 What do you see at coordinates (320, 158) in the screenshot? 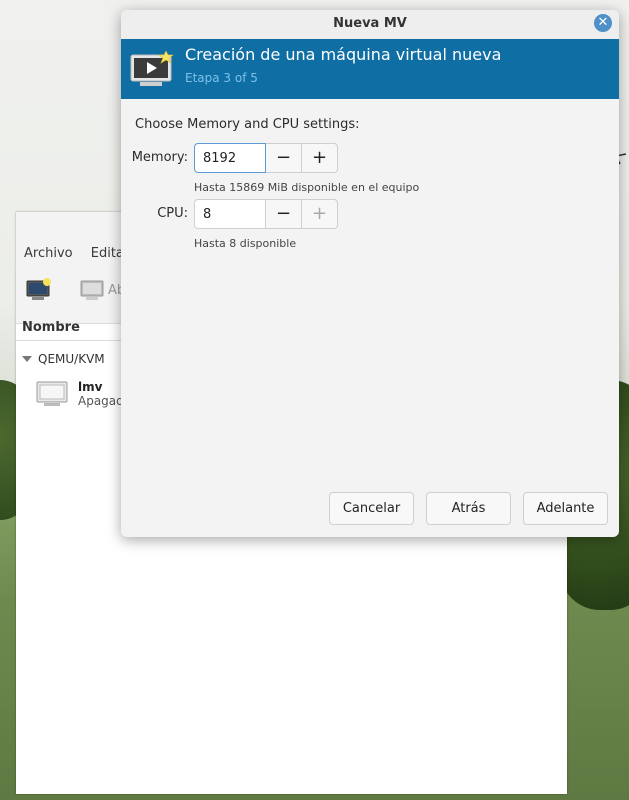
I see `memory-increase-button: +` at bounding box center [320, 158].